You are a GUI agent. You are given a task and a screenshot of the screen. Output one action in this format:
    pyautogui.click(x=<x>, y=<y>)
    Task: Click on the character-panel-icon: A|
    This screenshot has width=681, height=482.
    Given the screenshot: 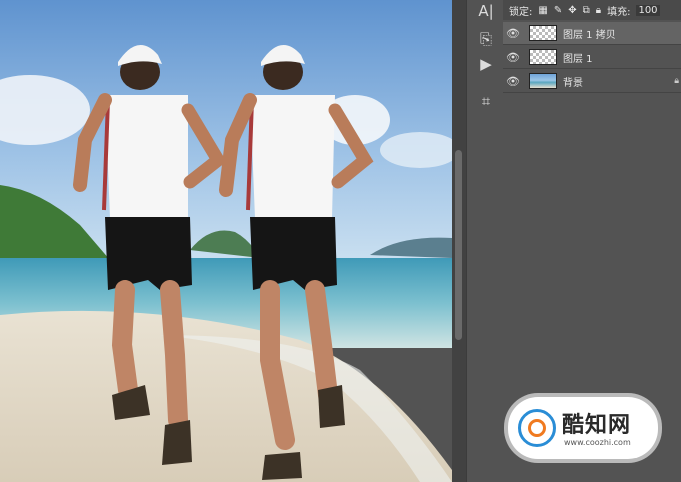 What is the action you would take?
    pyautogui.click(x=486, y=11)
    